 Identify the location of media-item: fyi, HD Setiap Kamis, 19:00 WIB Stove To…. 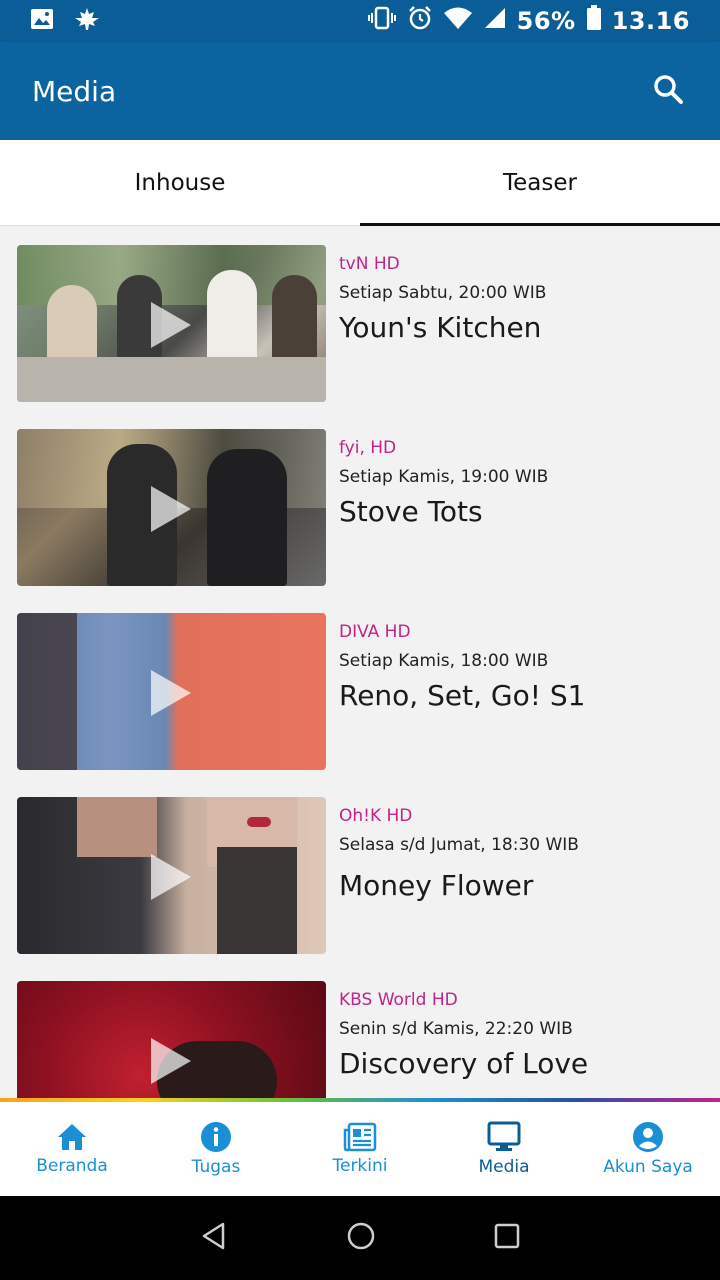
(360, 502).